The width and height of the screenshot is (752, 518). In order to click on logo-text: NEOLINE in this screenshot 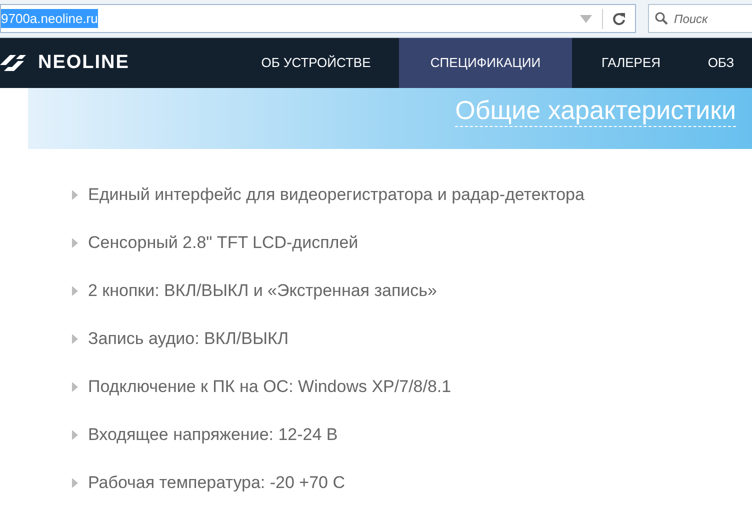, I will do `click(84, 62)`.